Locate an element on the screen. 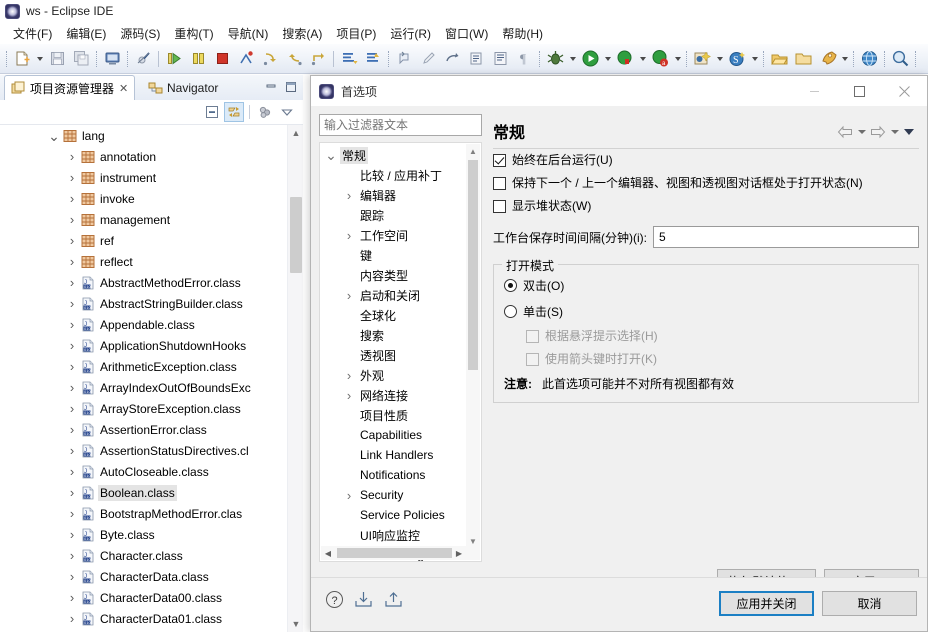  coverage-dropdown is located at coordinates (642, 59).